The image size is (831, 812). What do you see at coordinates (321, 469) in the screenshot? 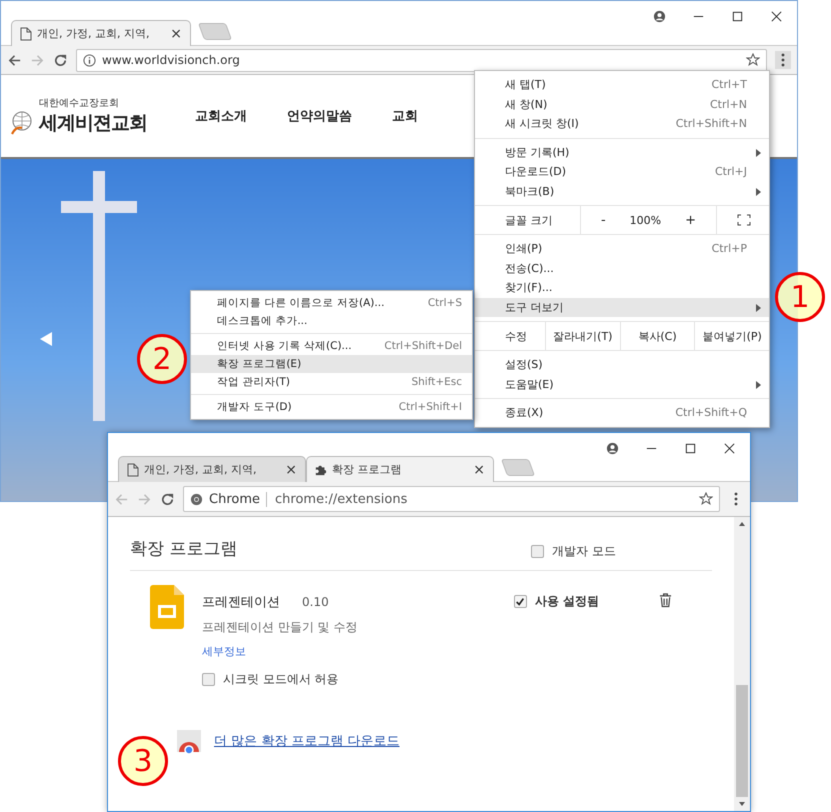
I see `puzzle-icon` at bounding box center [321, 469].